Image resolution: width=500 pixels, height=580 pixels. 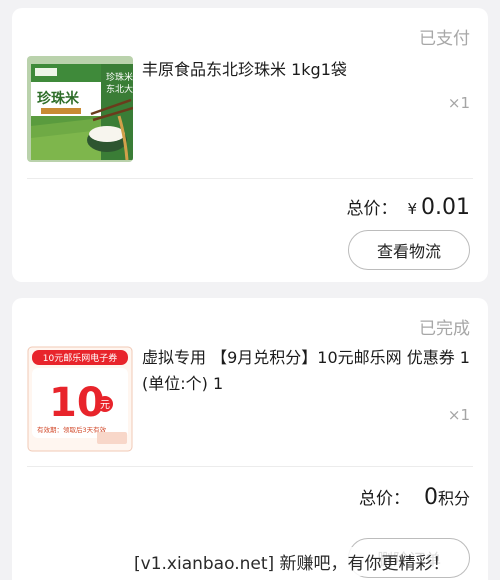 I want to click on site-watermark: [v1.xianbao.net] 新赚吧，有你更精彩！, so click(x=292, y=561).